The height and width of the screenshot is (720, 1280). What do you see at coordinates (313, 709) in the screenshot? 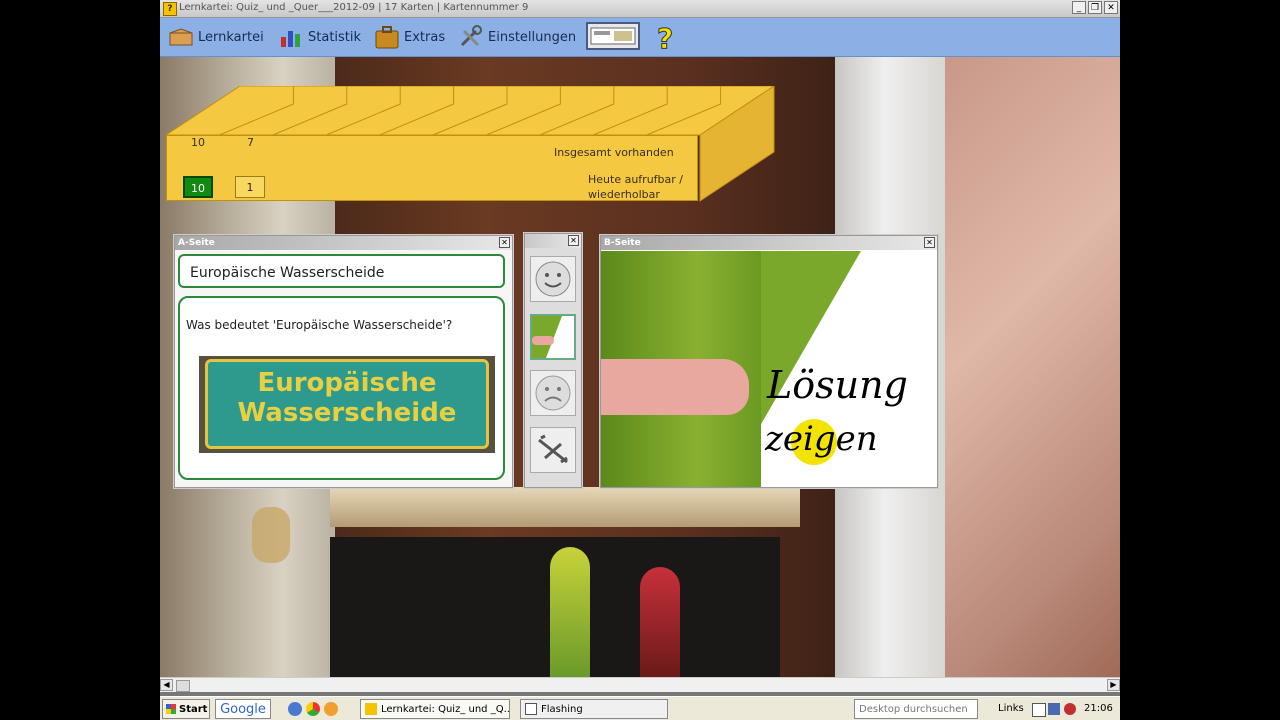
I see `chrome-icon` at bounding box center [313, 709].